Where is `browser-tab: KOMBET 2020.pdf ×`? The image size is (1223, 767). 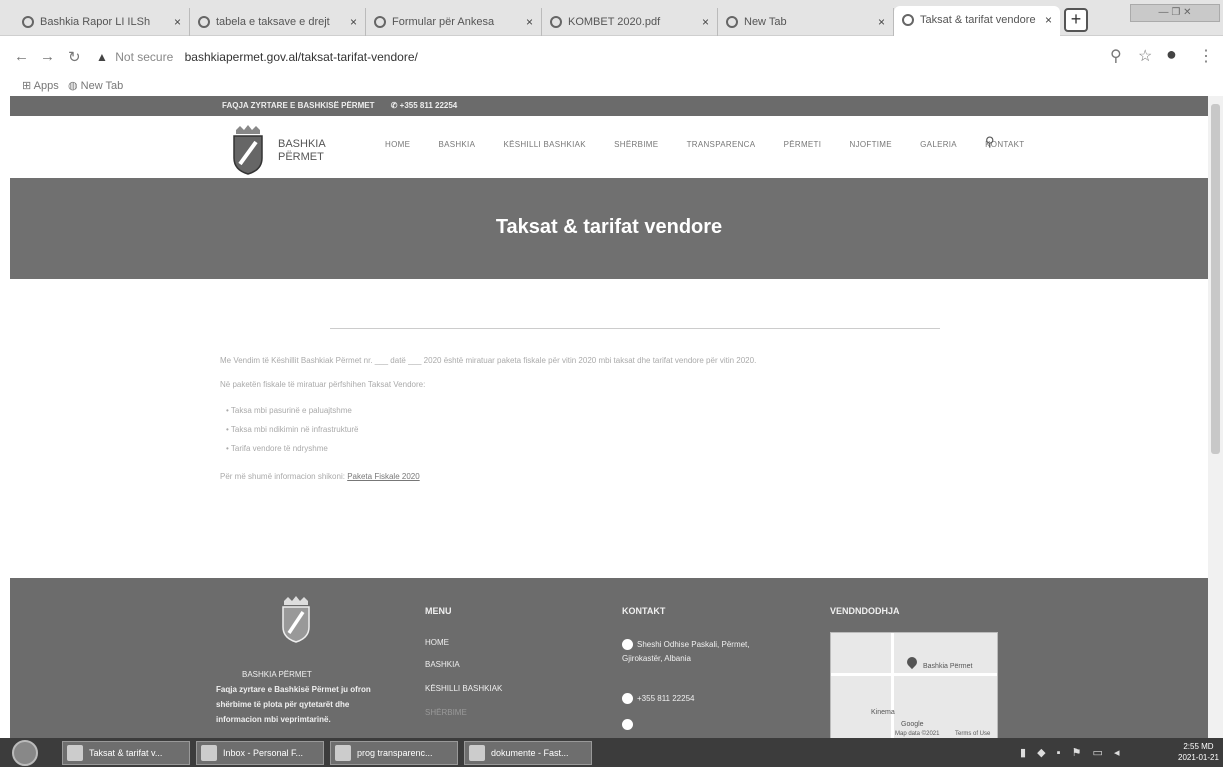
browser-tab: KOMBET 2020.pdf × is located at coordinates (630, 22).